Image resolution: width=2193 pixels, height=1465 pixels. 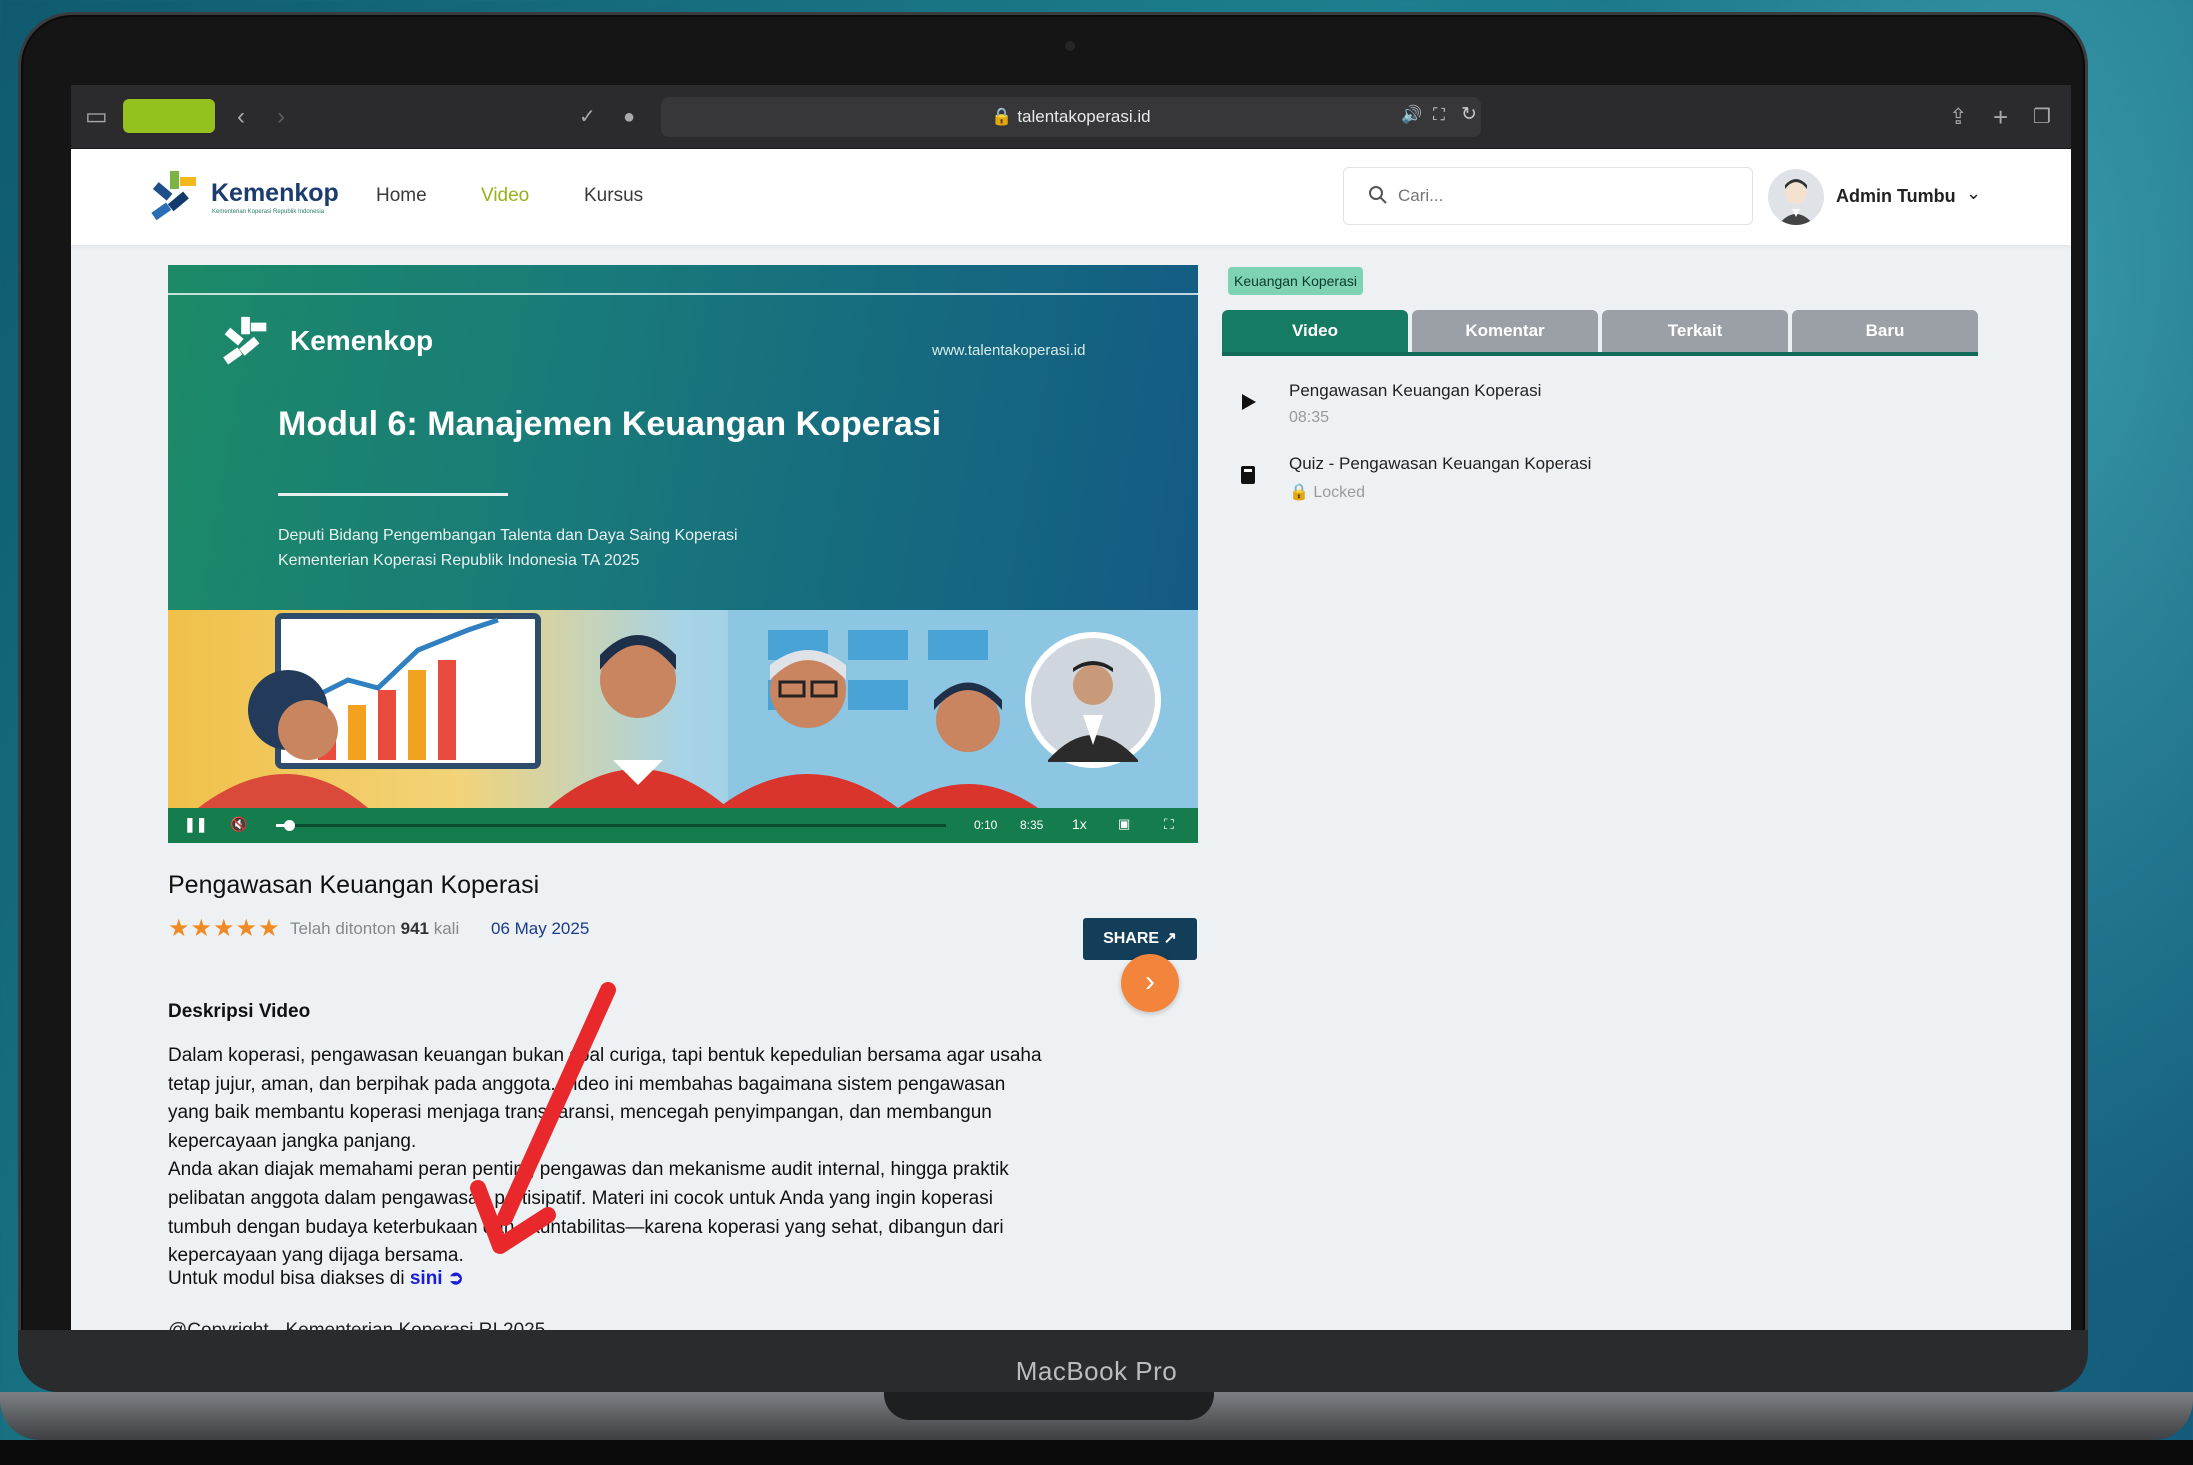 What do you see at coordinates (1131, 938) in the screenshot?
I see `share-label: SHARE` at bounding box center [1131, 938].